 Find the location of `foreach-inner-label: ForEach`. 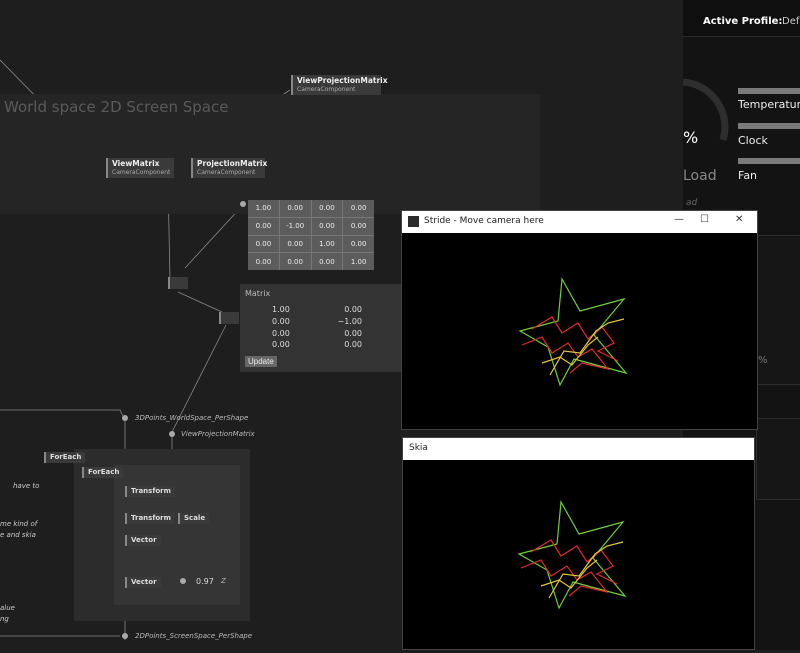

foreach-inner-label: ForEach is located at coordinates (103, 472).